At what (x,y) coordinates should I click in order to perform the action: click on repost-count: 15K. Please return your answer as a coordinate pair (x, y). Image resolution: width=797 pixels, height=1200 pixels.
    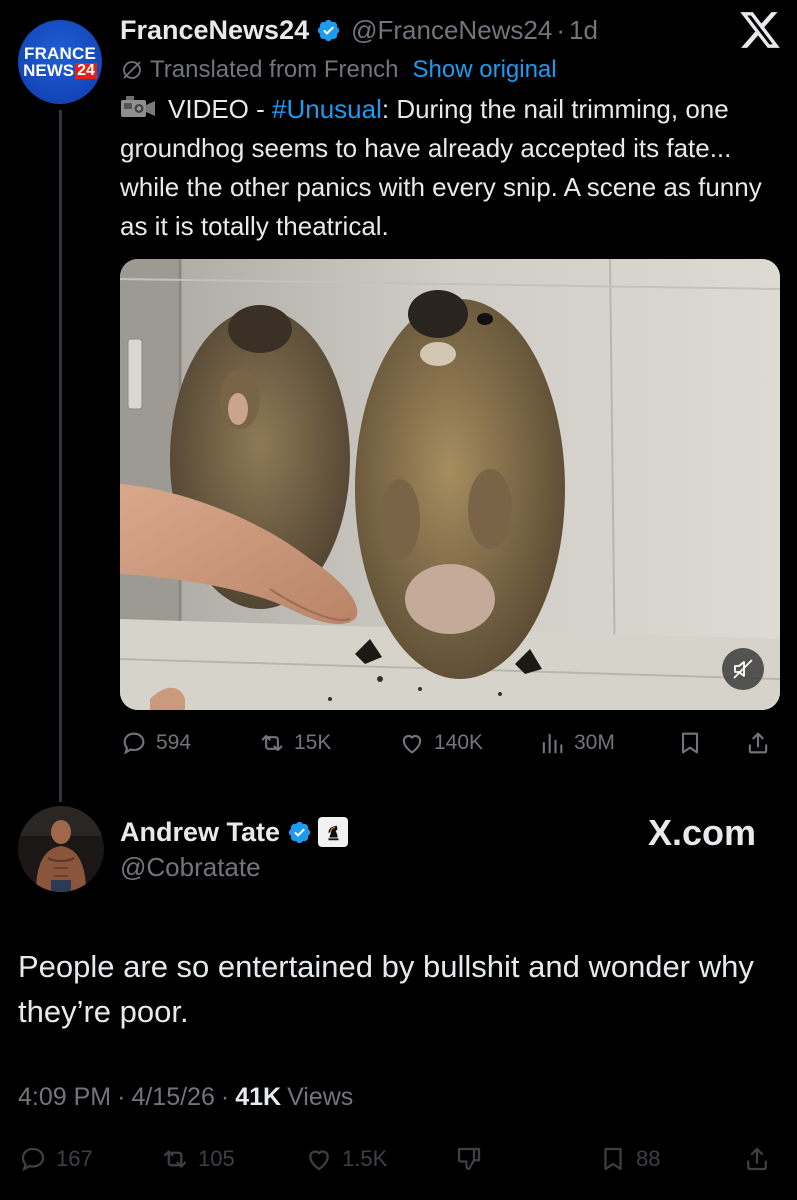
    Looking at the image, I should click on (313, 742).